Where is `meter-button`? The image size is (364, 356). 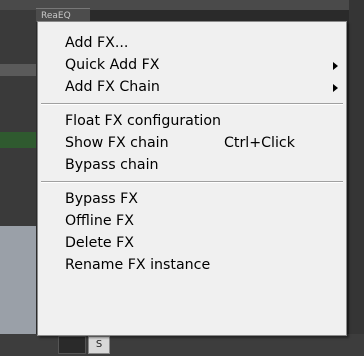
meter-button is located at coordinates (72, 345).